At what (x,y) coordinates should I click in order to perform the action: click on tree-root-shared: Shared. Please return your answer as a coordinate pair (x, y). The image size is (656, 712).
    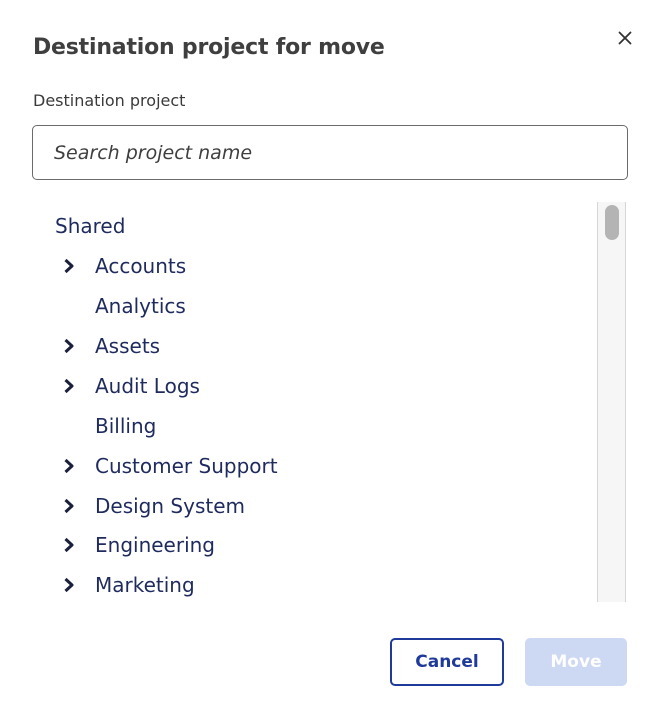
    Looking at the image, I should click on (90, 226).